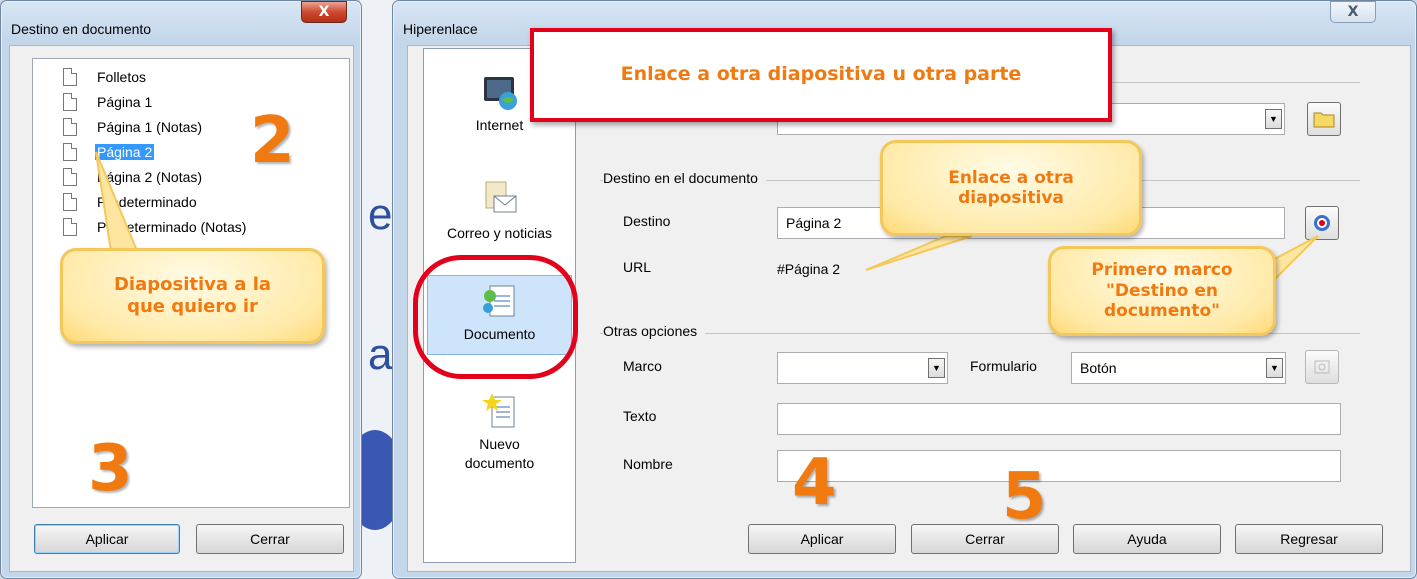 This screenshot has width=1417, height=579. What do you see at coordinates (110, 469) in the screenshot?
I see `step-number-3: 3` at bounding box center [110, 469].